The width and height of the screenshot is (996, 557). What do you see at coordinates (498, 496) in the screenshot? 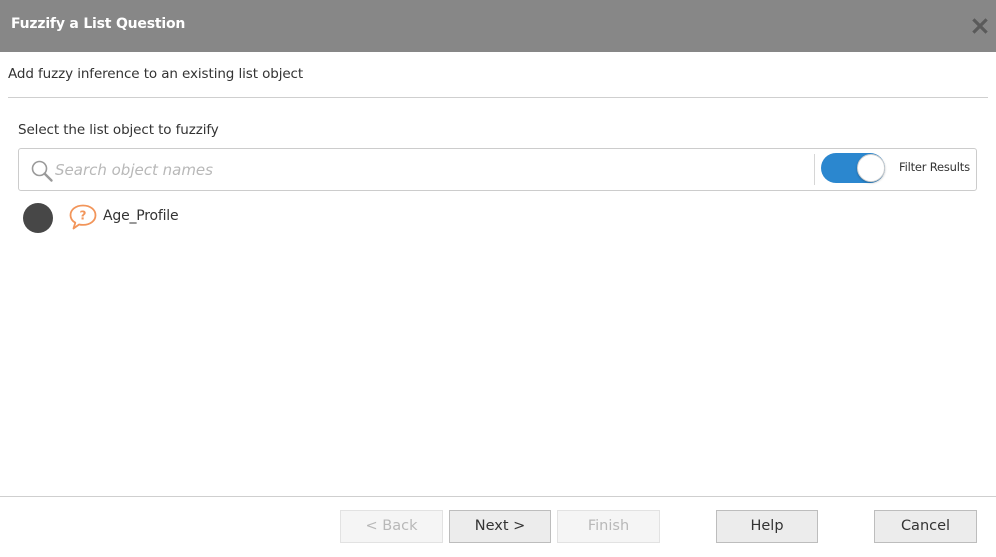
I see `footer-divider` at bounding box center [498, 496].